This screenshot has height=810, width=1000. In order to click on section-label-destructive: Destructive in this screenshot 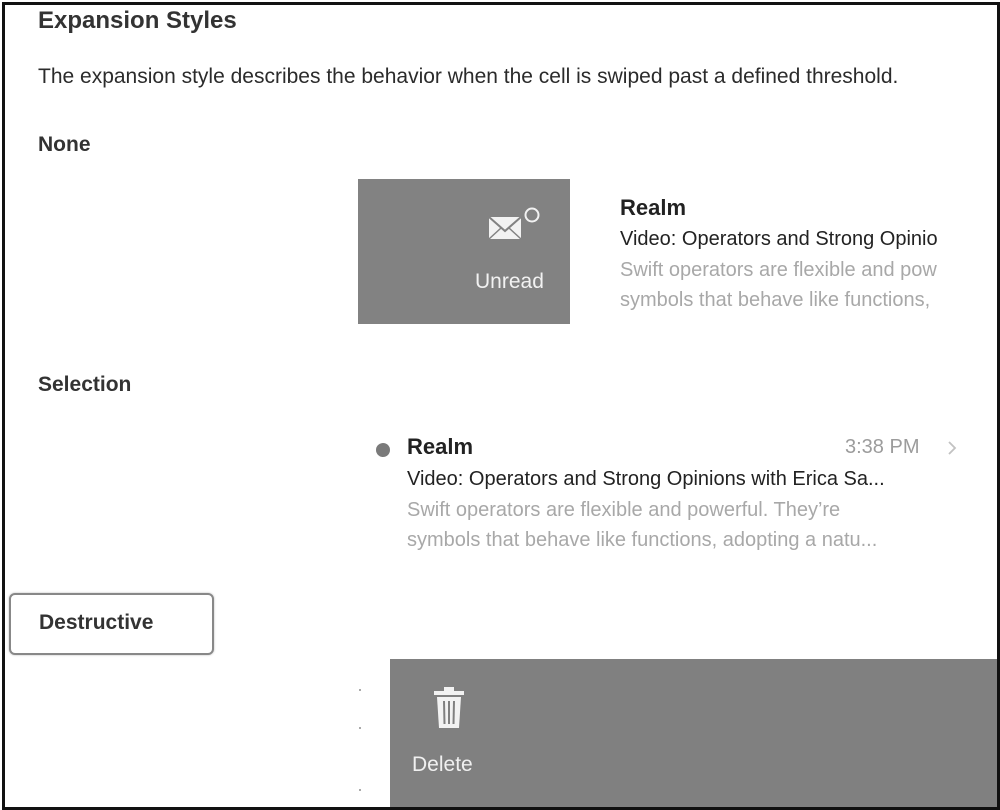, I will do `click(111, 624)`.